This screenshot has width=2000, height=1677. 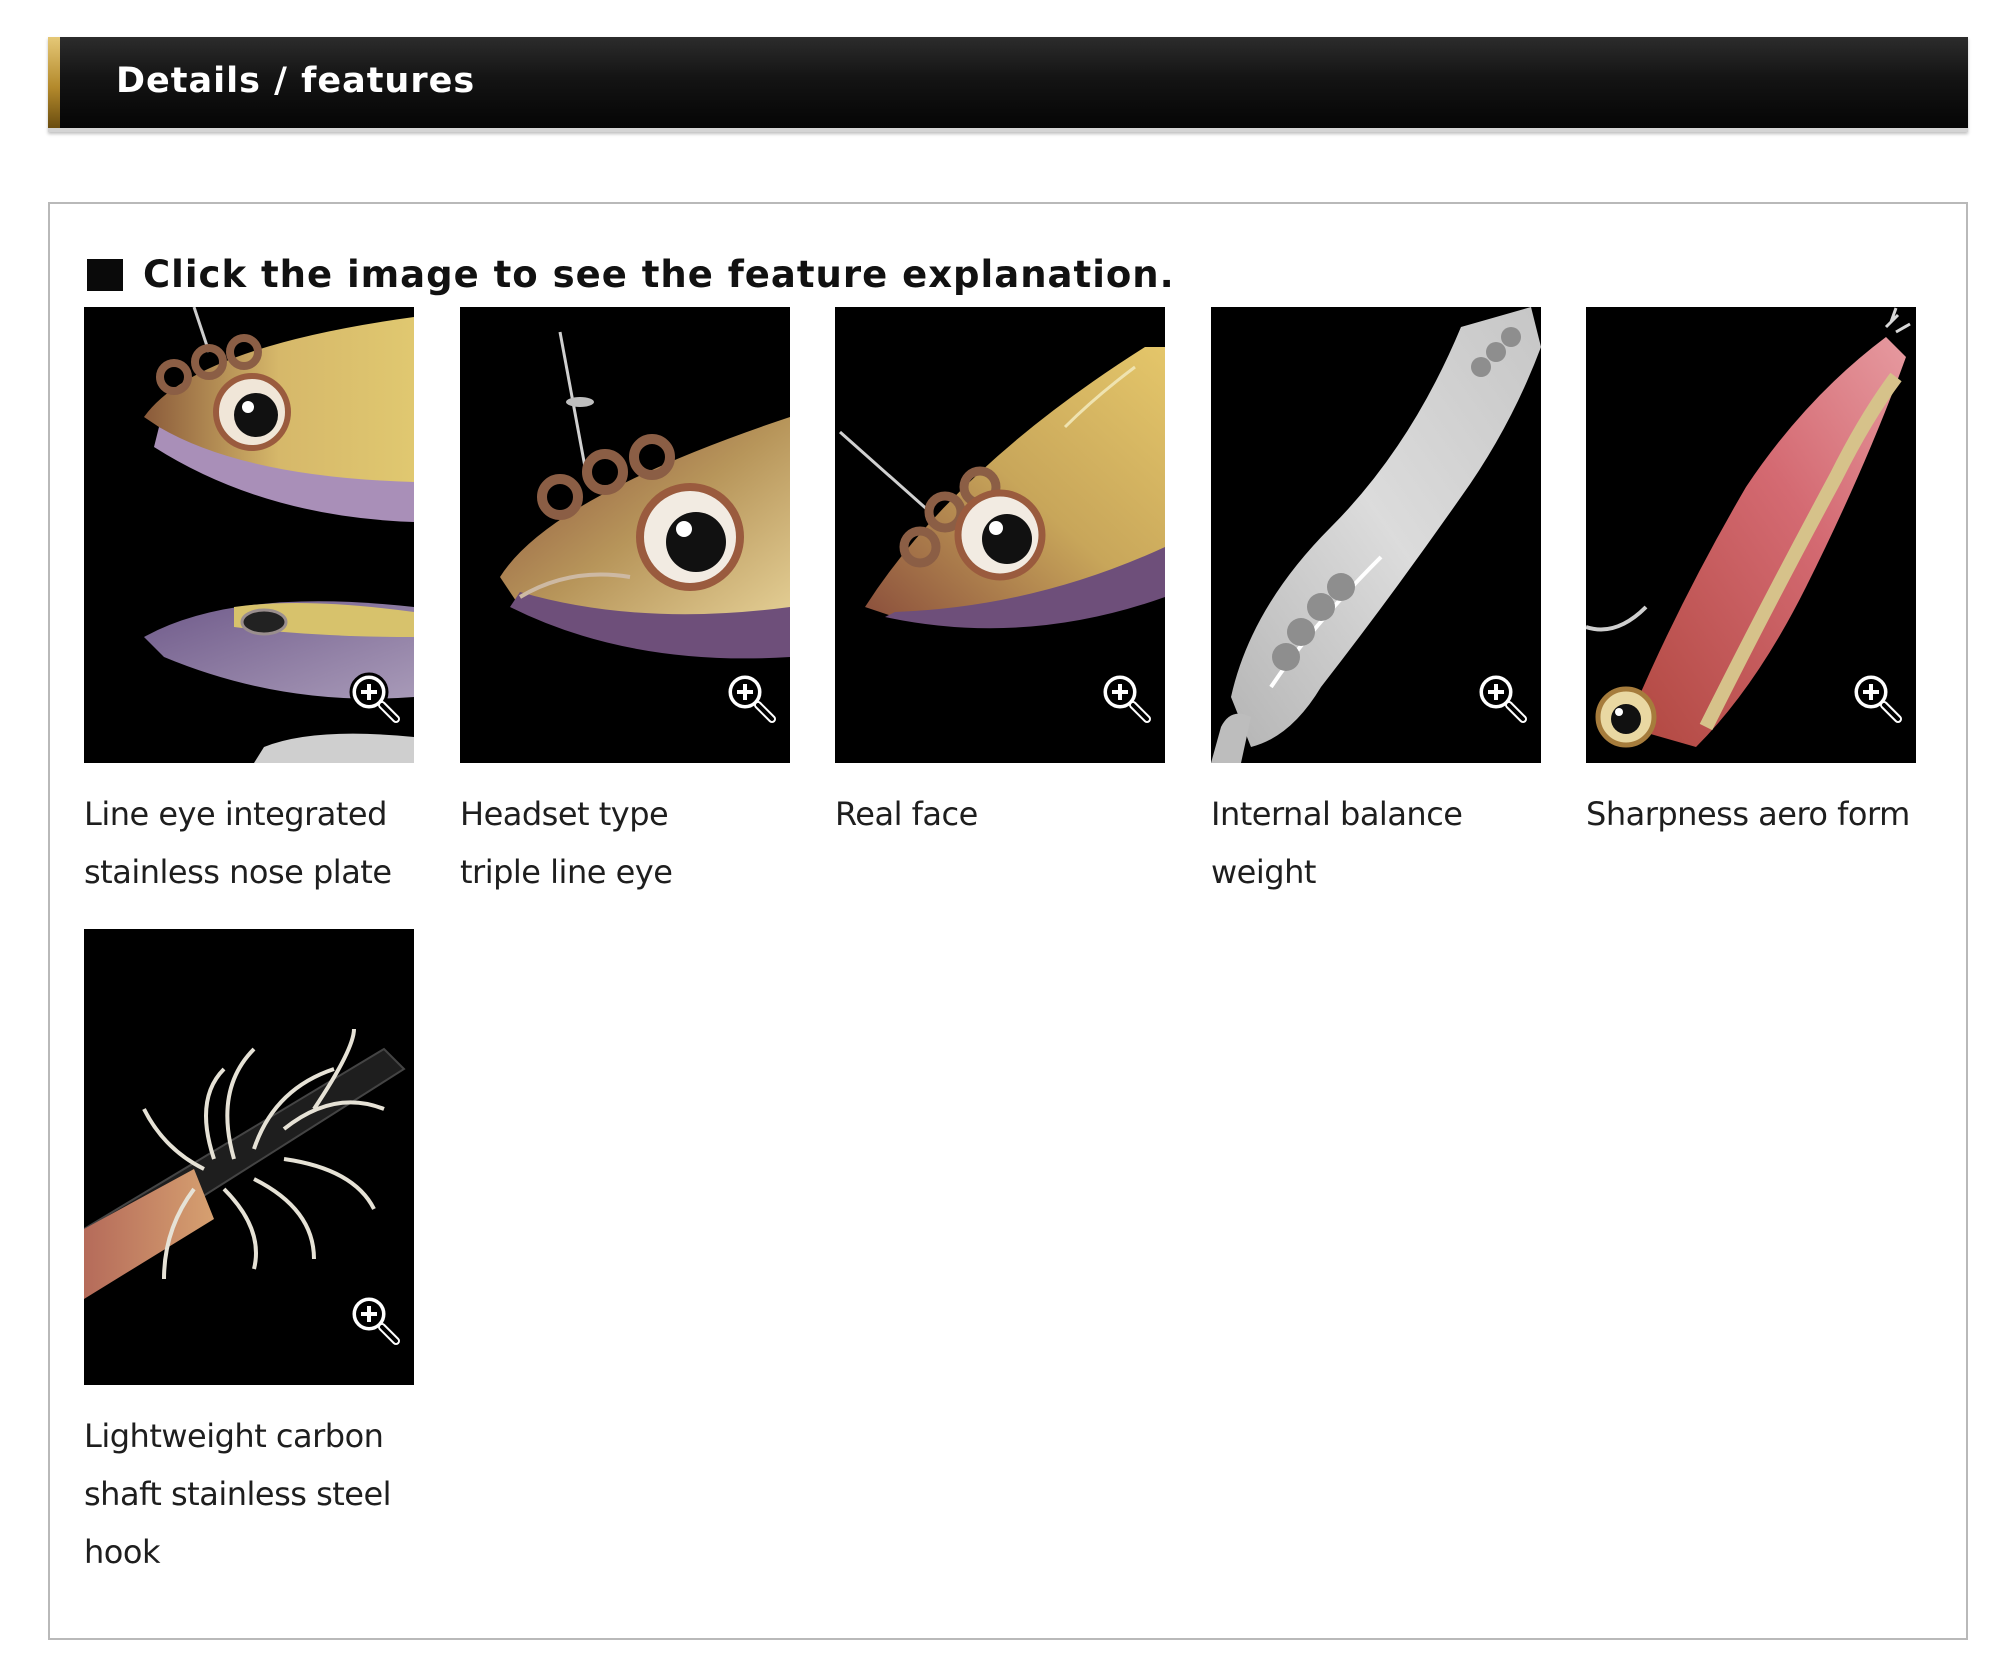 I want to click on feature-image-triple-line-eye, so click(x=625, y=535).